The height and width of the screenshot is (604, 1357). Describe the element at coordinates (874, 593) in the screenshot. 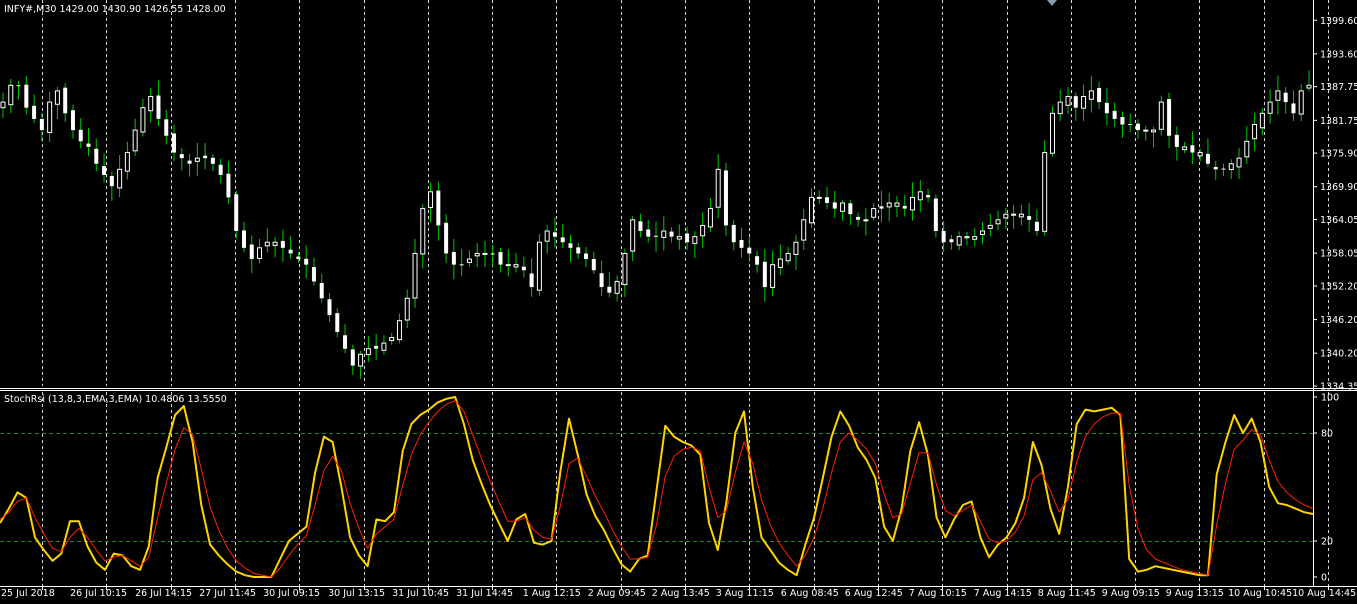

I see `x-tick-label: 6 Aug 12:45` at that location.